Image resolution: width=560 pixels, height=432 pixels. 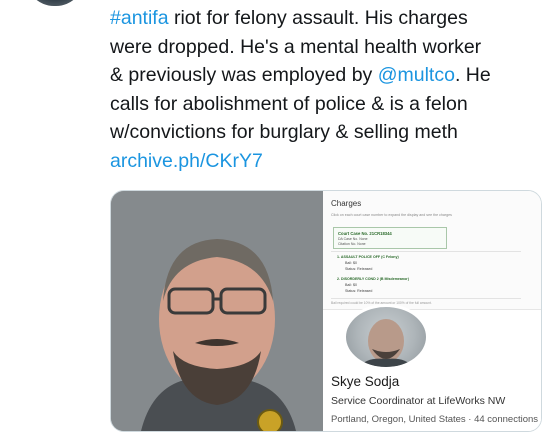 I want to click on hashtag-link: #antifa, so click(x=139, y=18).